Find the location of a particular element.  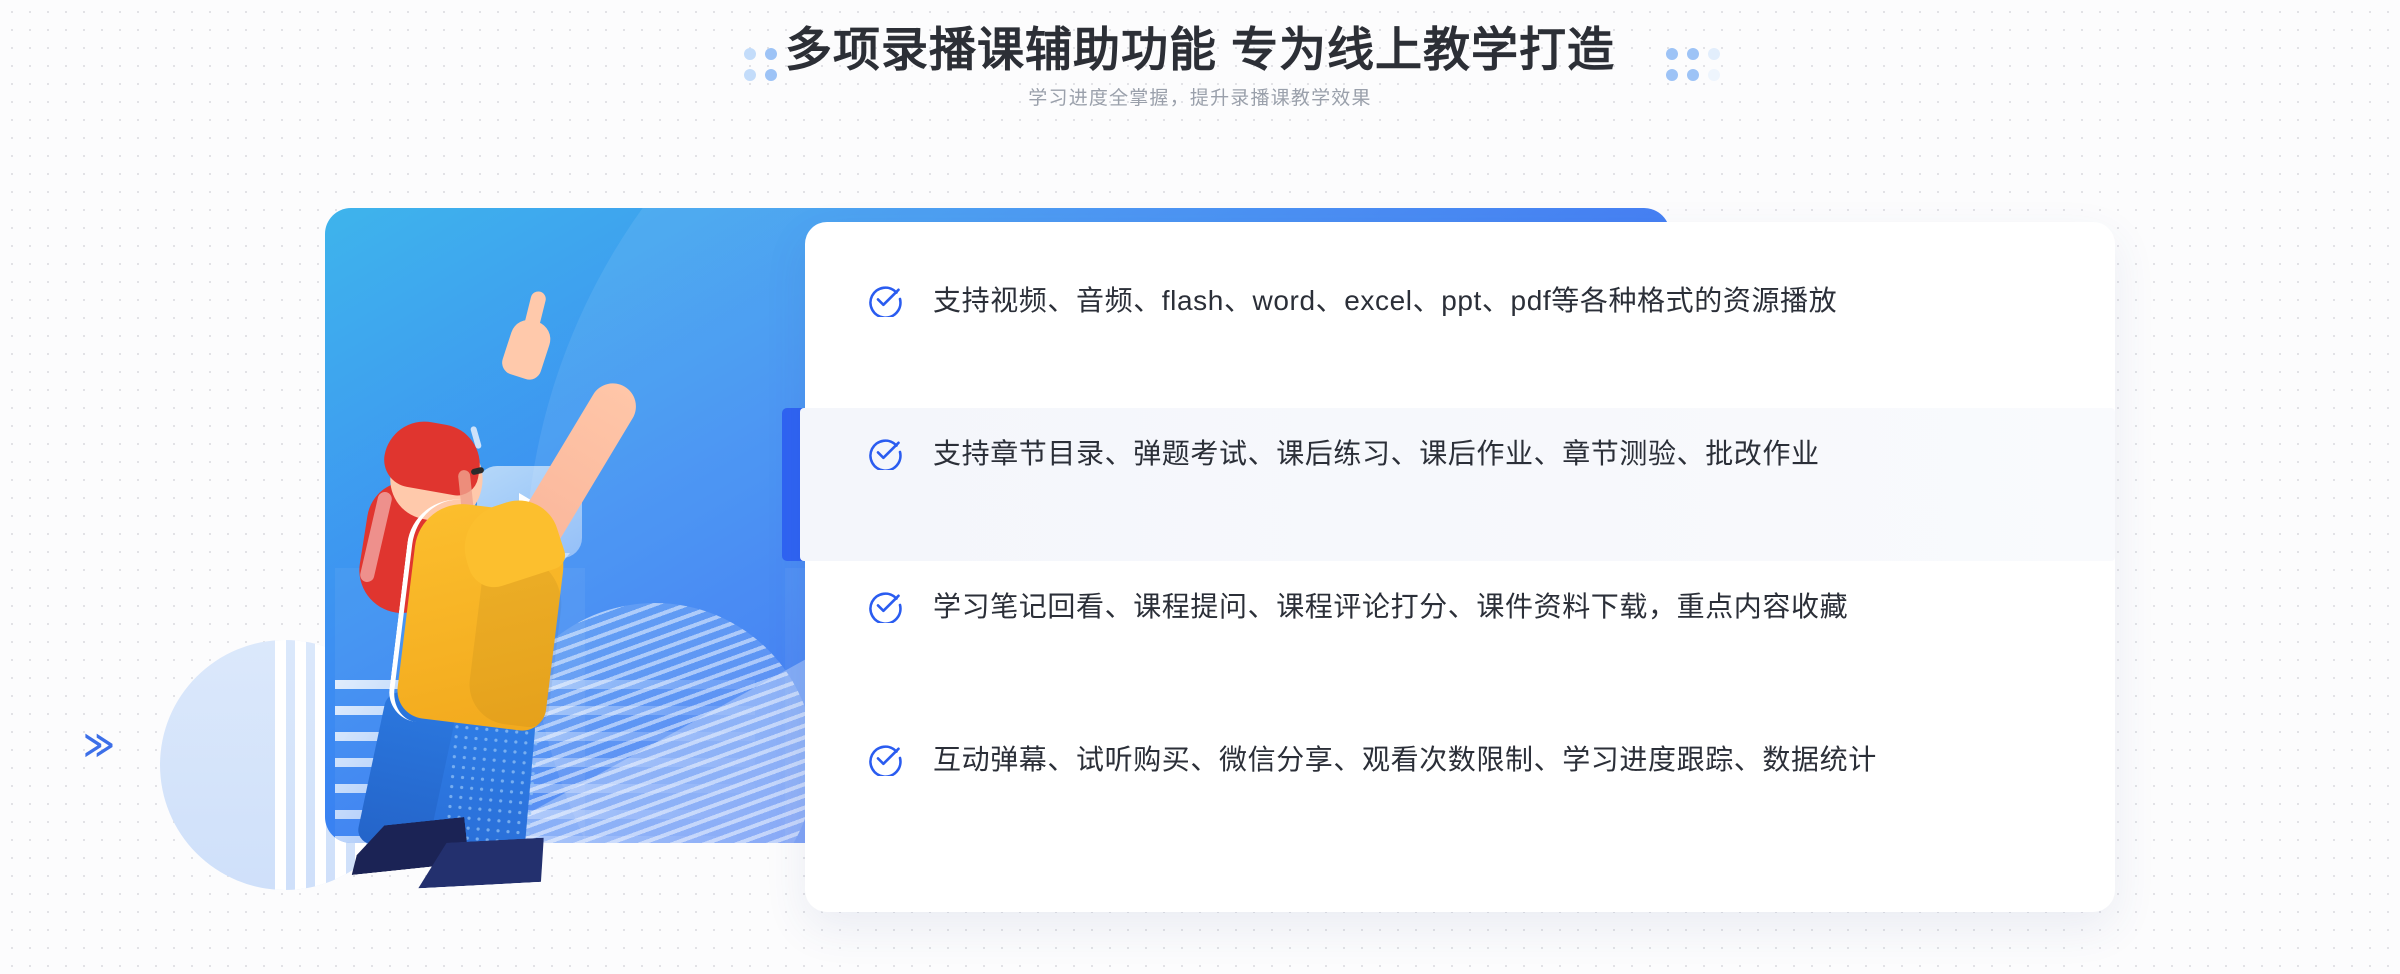

page-subtitle: 学习进度全掌握，提升录播课教学效果 is located at coordinates (1200, 98).